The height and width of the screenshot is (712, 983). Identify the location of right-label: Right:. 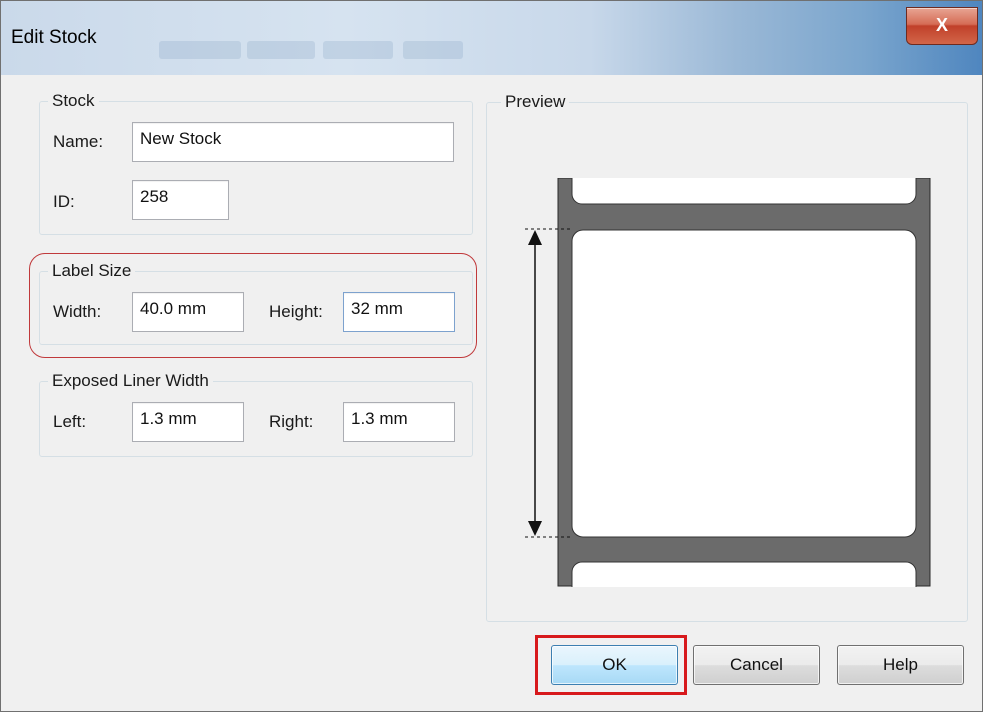
(291, 421).